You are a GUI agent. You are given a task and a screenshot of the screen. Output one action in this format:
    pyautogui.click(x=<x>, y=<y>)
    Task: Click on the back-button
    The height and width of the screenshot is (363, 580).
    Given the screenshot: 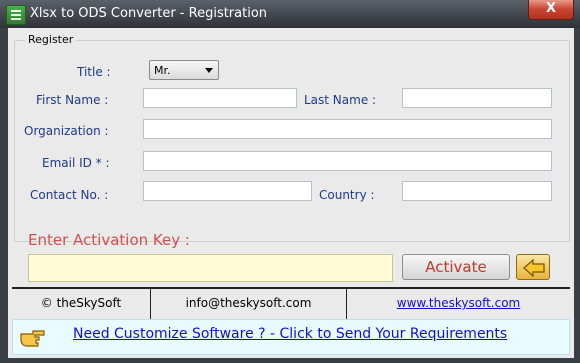 What is the action you would take?
    pyautogui.click(x=533, y=267)
    